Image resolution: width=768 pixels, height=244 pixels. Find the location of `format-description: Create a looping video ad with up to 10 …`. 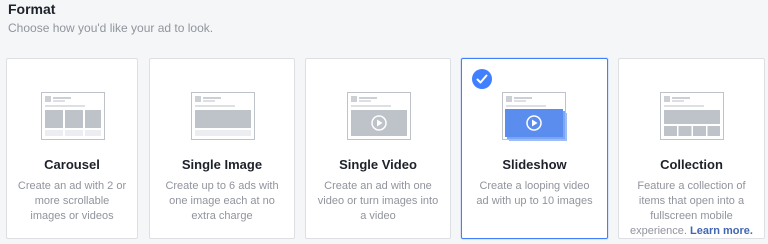

format-description: Create a looping video ad with up to 10 … is located at coordinates (534, 193).